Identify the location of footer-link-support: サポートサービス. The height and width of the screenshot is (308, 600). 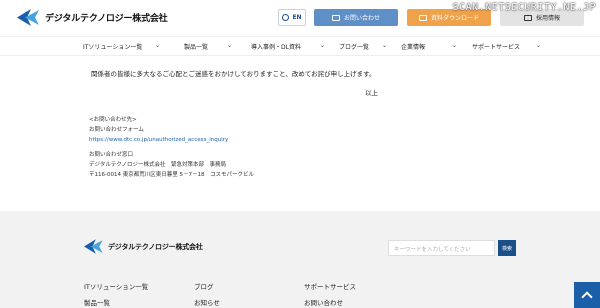
(330, 286).